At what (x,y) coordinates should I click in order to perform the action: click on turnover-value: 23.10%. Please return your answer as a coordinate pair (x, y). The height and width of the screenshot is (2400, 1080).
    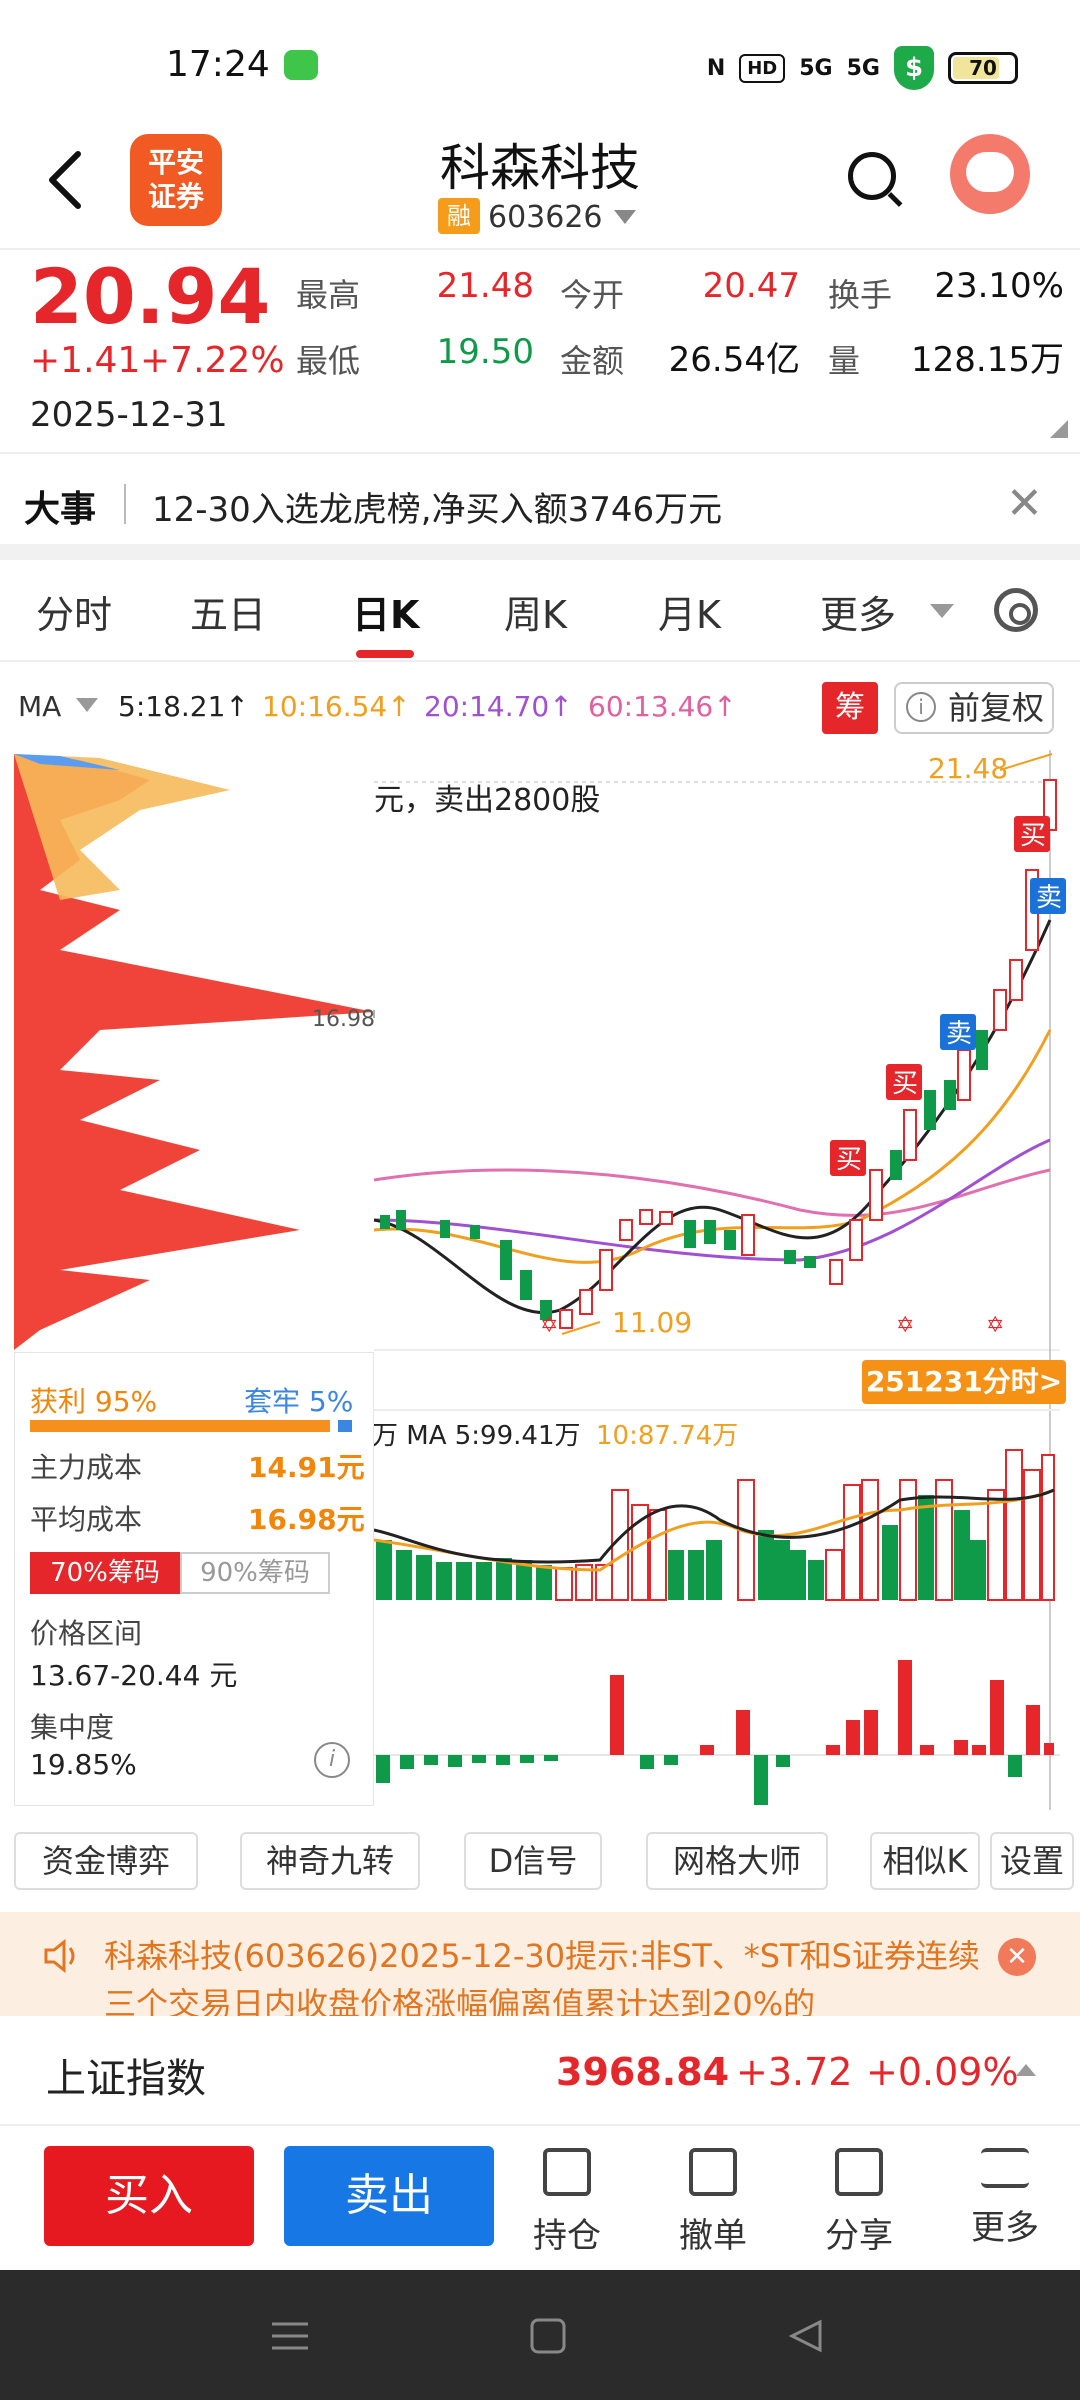
    Looking at the image, I should click on (999, 286).